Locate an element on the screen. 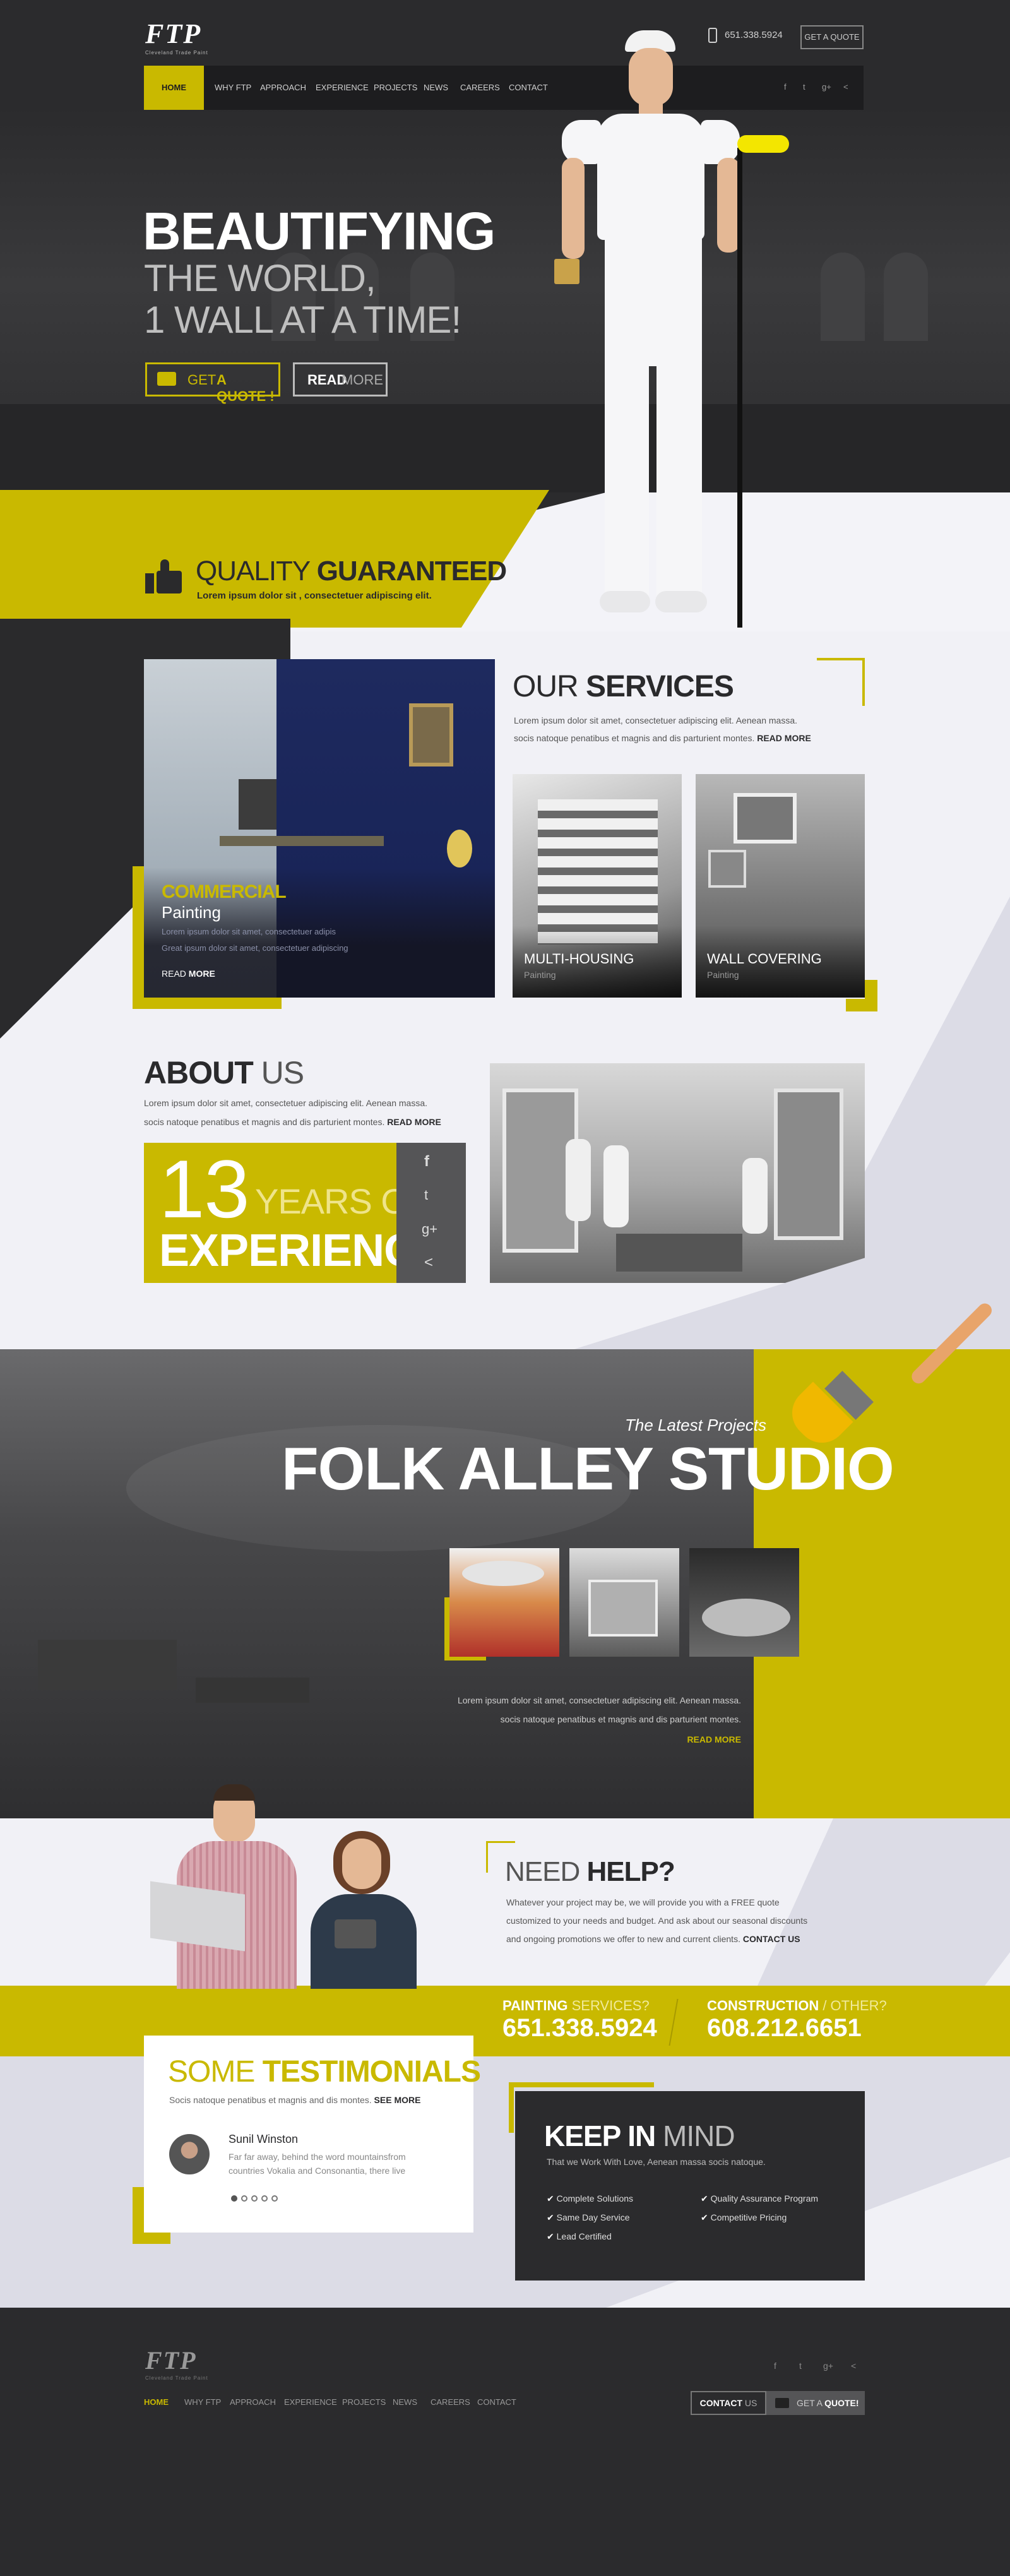 The width and height of the screenshot is (1010, 2576). footer-facebook-icon: f is located at coordinates (775, 2366).